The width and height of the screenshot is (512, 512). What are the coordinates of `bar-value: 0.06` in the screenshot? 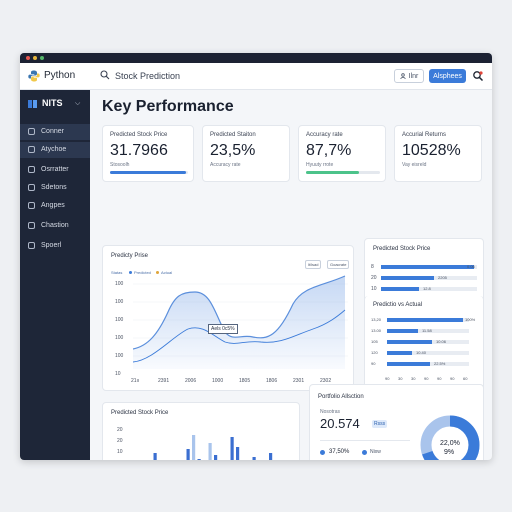 It's located at (471, 266).